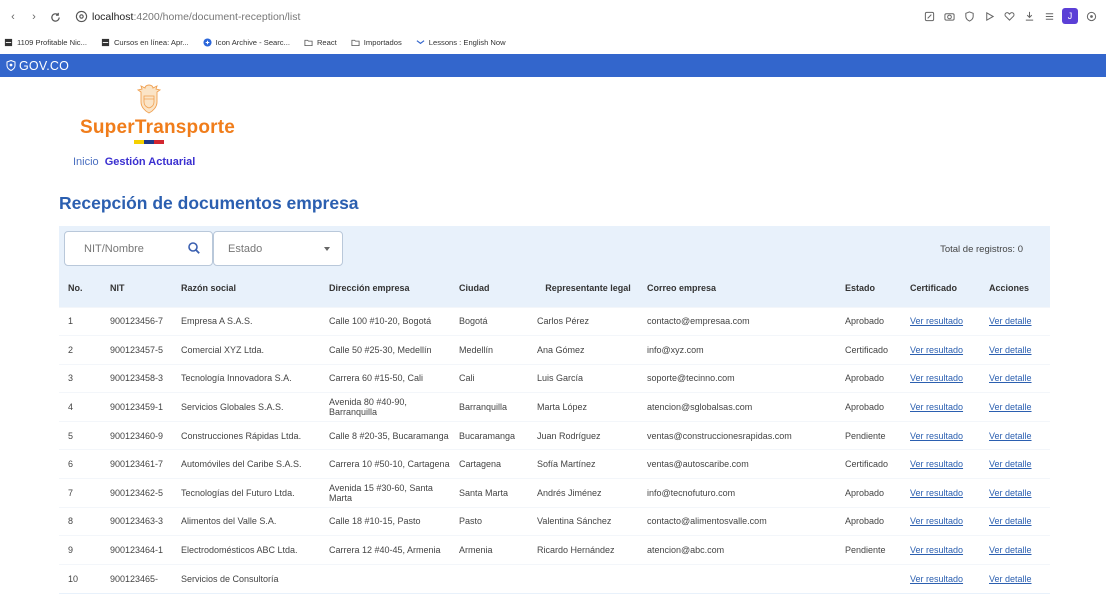 The width and height of the screenshot is (1106, 594). I want to click on cell-representante, so click(588, 578).